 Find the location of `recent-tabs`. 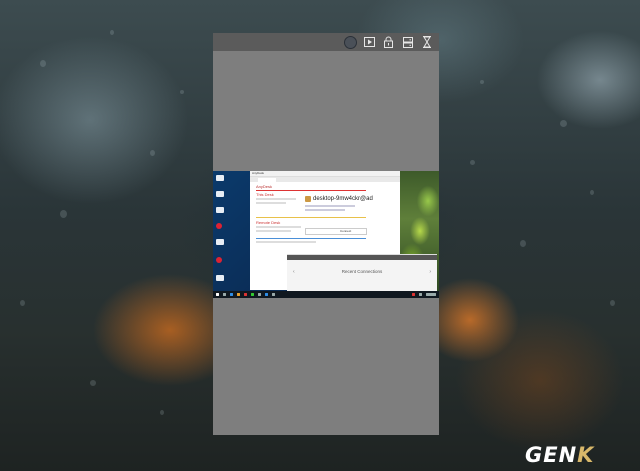

recent-tabs is located at coordinates (362, 257).